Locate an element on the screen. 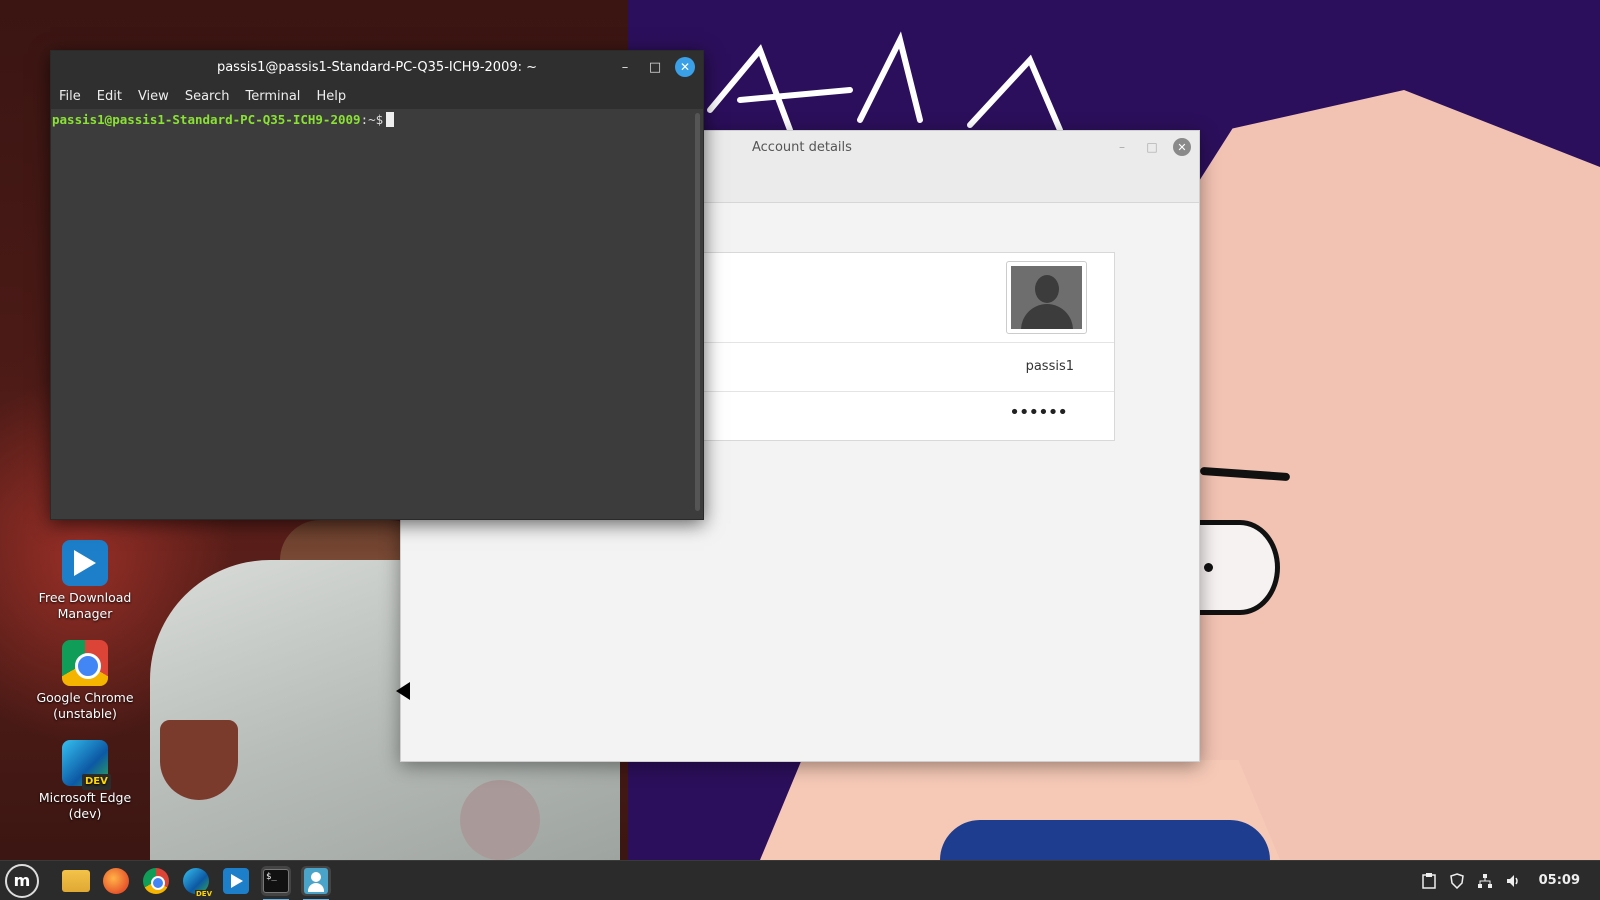  taskbar-apps: DEV $_ is located at coordinates (196, 882).